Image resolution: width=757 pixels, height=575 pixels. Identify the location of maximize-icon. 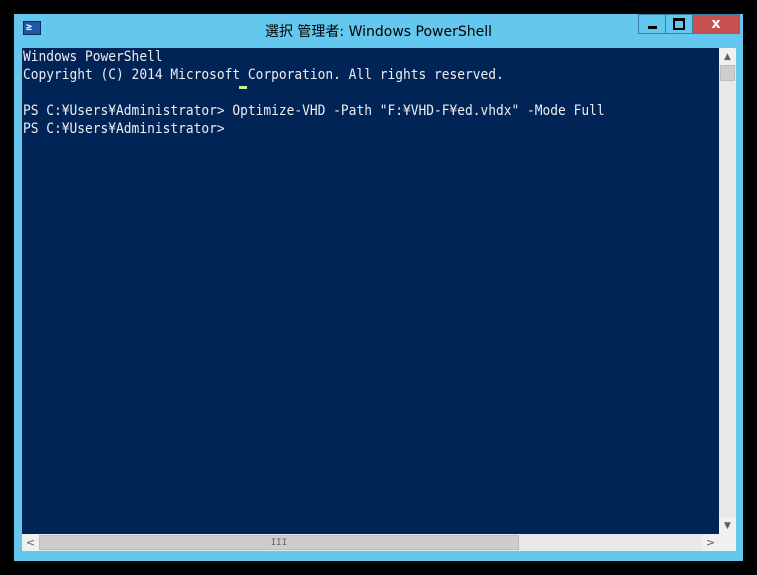
(679, 24).